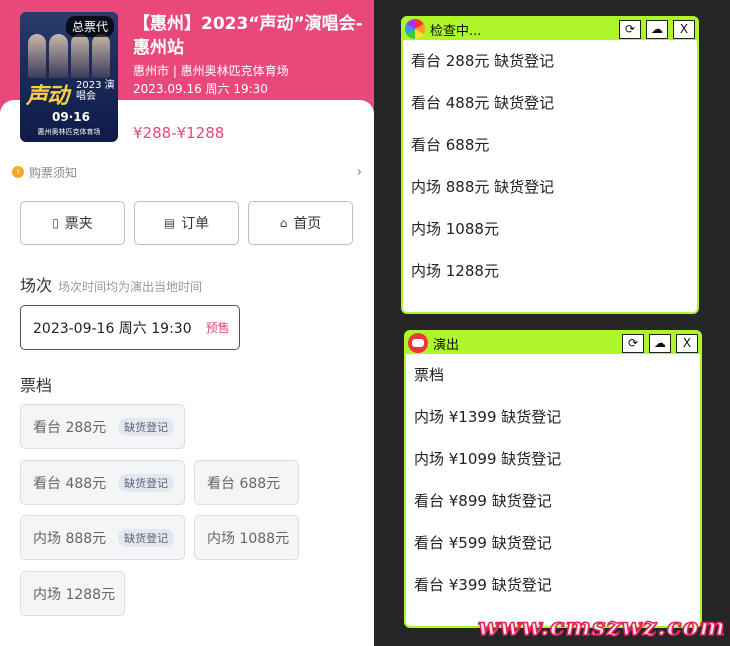  Describe the element at coordinates (483, 61) in the screenshot. I see `list-item: 看台 288元 缺货登记` at that location.